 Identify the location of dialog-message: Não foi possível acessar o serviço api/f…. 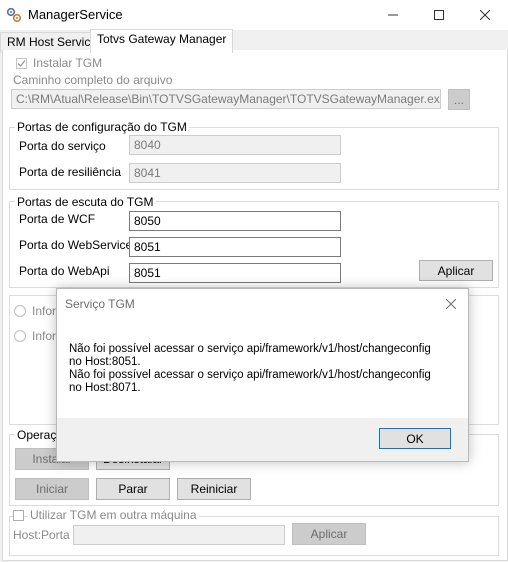
(250, 369).